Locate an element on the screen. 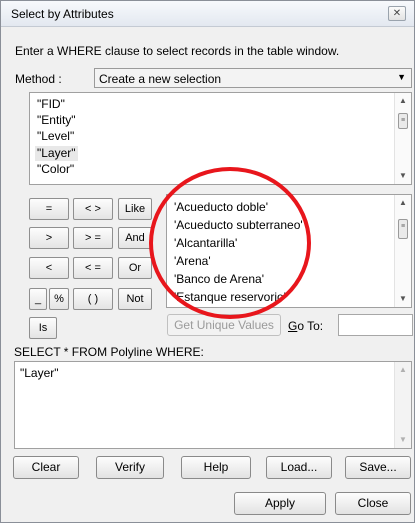 The image size is (415, 523). field-item: "Entity" is located at coordinates (56, 120).